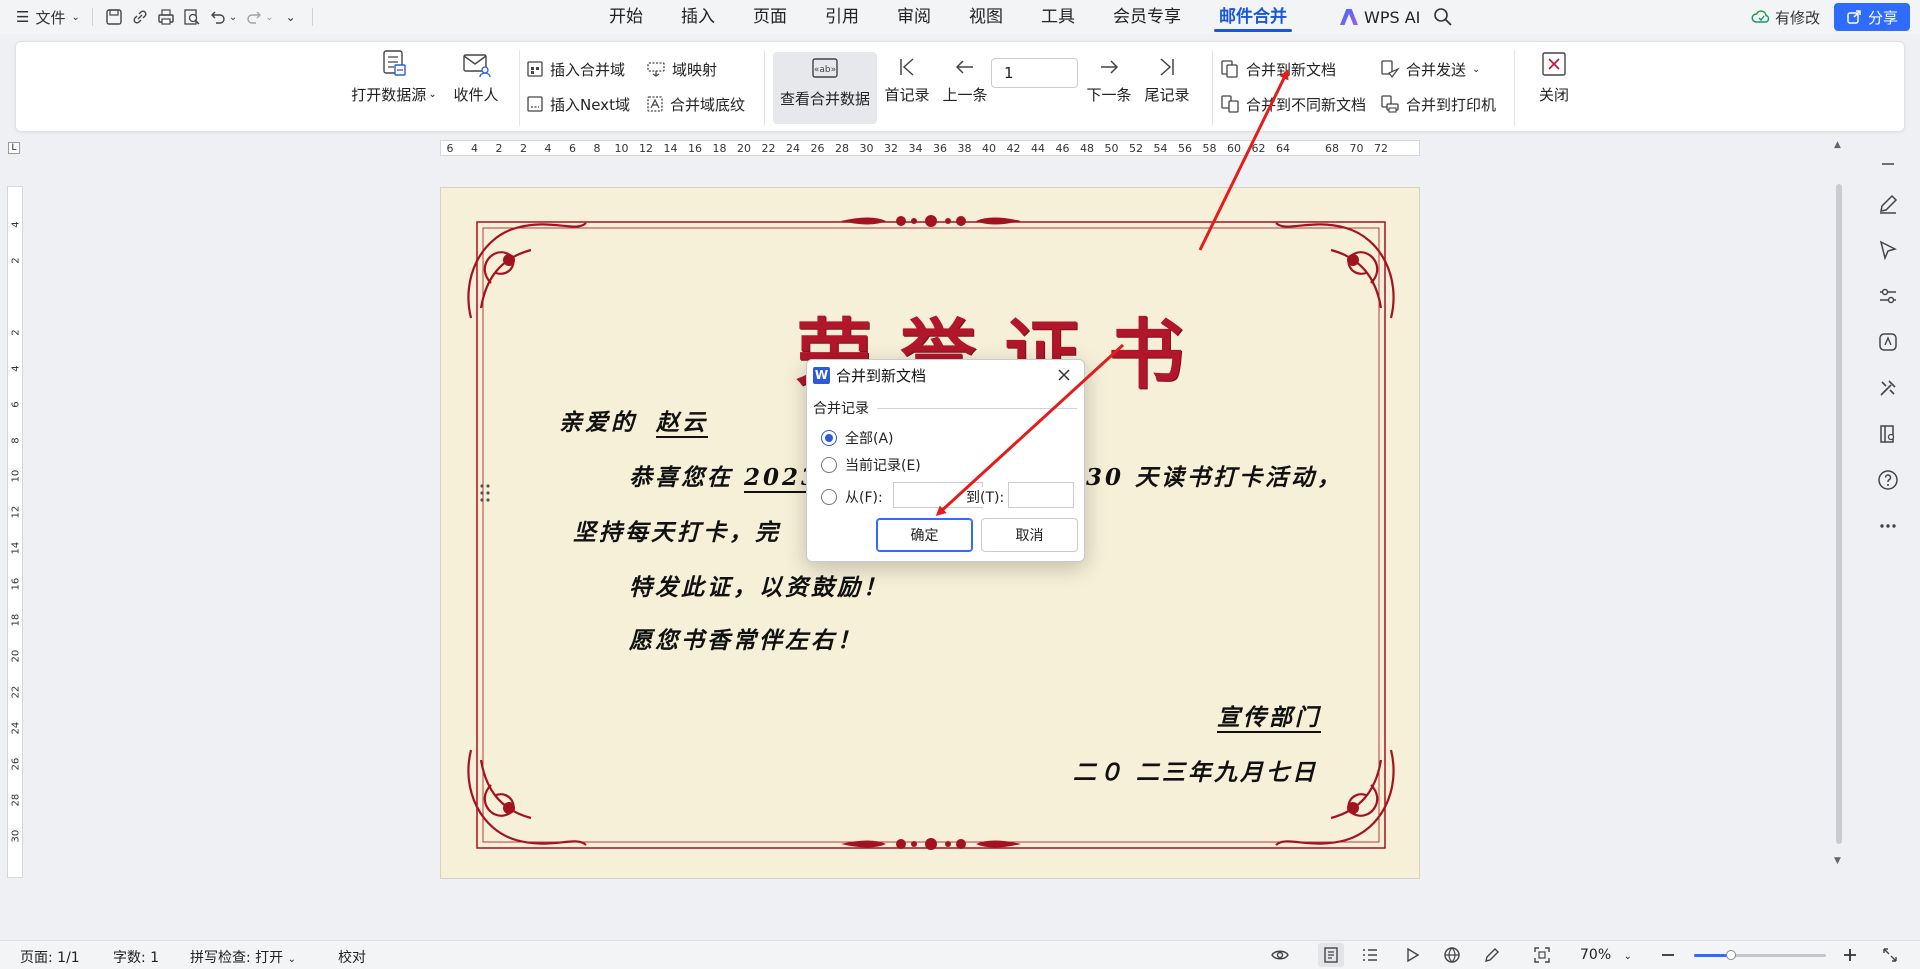  What do you see at coordinates (1888, 526) in the screenshot?
I see `more-icon` at bounding box center [1888, 526].